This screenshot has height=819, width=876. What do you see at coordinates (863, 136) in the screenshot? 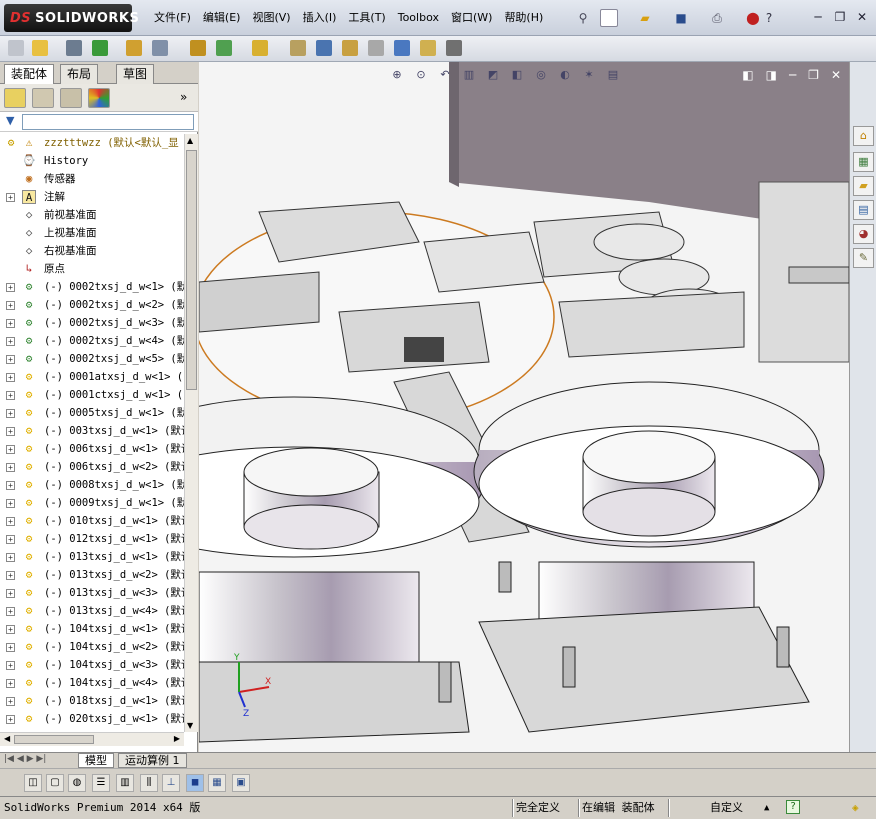
I see `solidworks-resources-icon: ⌂` at bounding box center [863, 136].